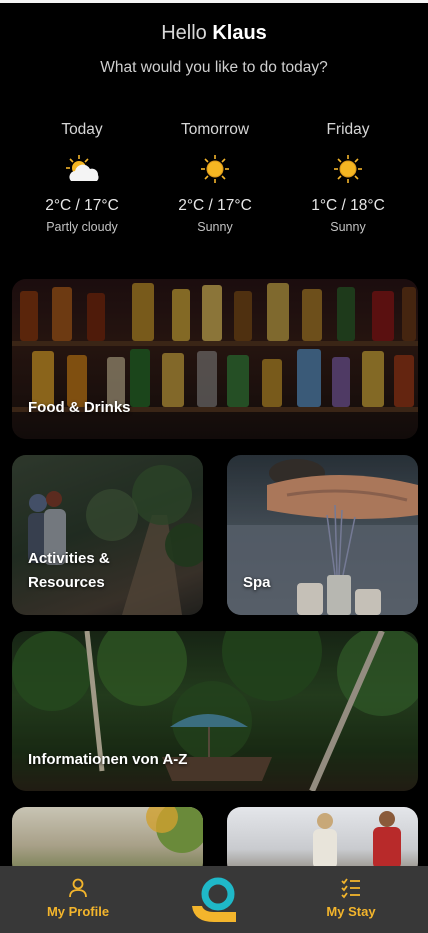 The image size is (428, 933). I want to click on user-name: Klaus, so click(239, 33).